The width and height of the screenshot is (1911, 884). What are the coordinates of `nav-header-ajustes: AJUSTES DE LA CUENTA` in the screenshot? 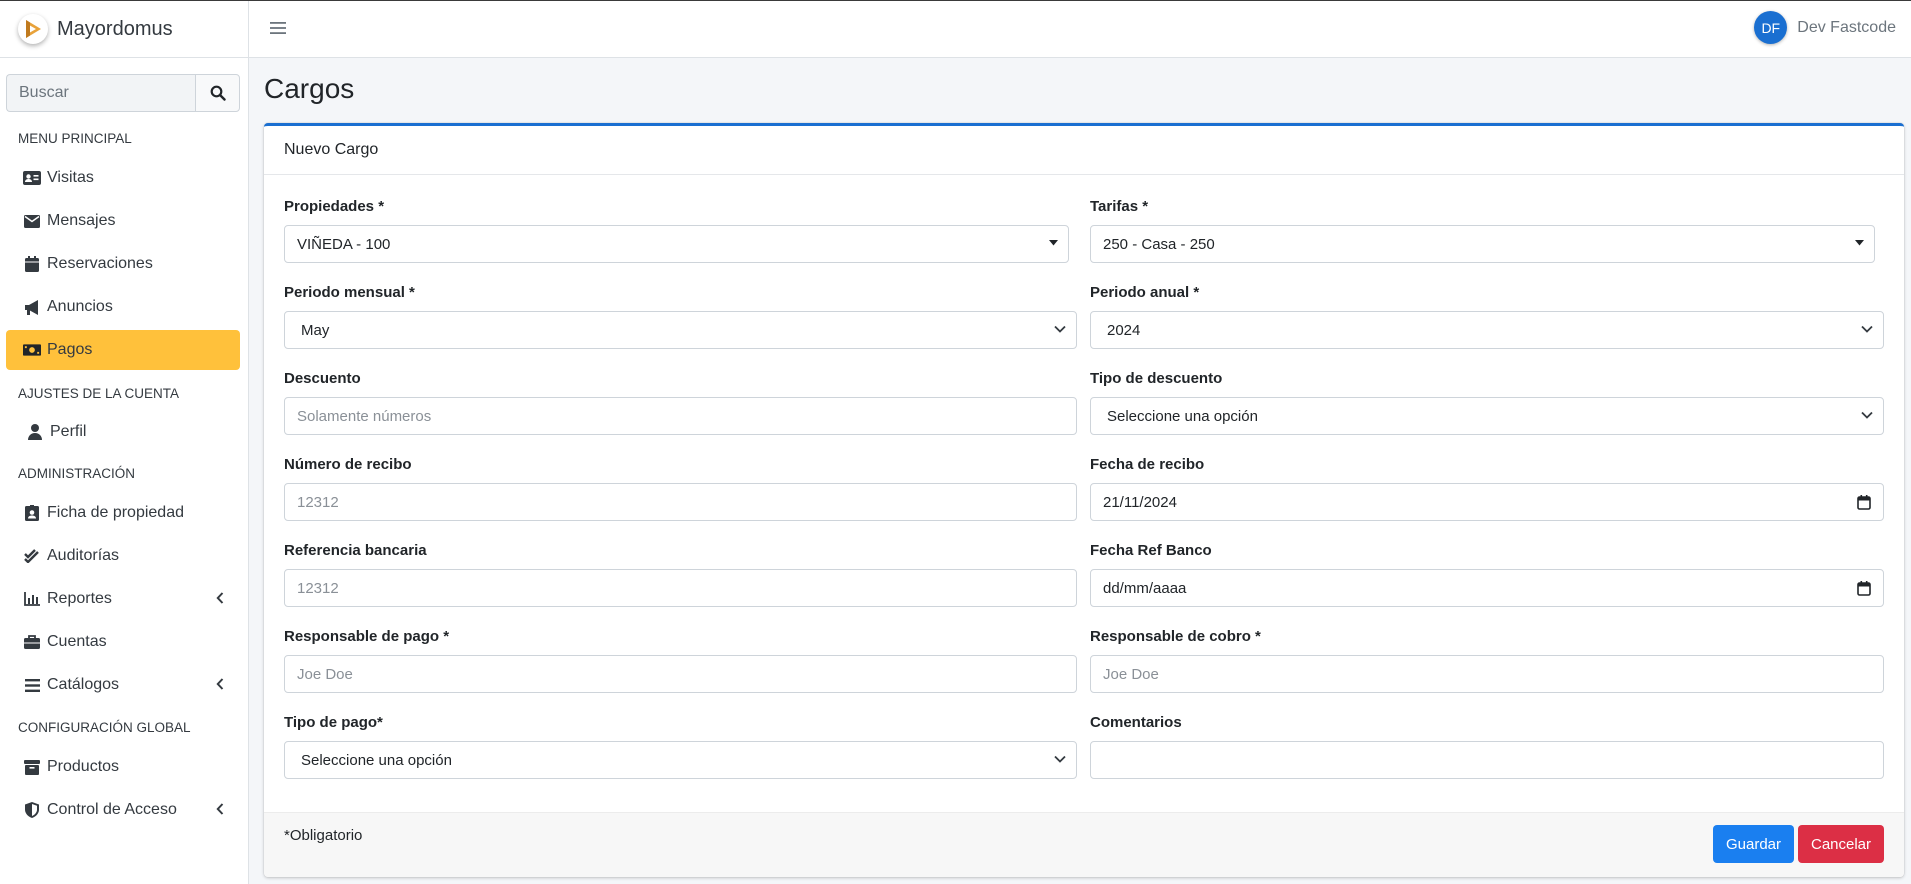 It's located at (99, 393).